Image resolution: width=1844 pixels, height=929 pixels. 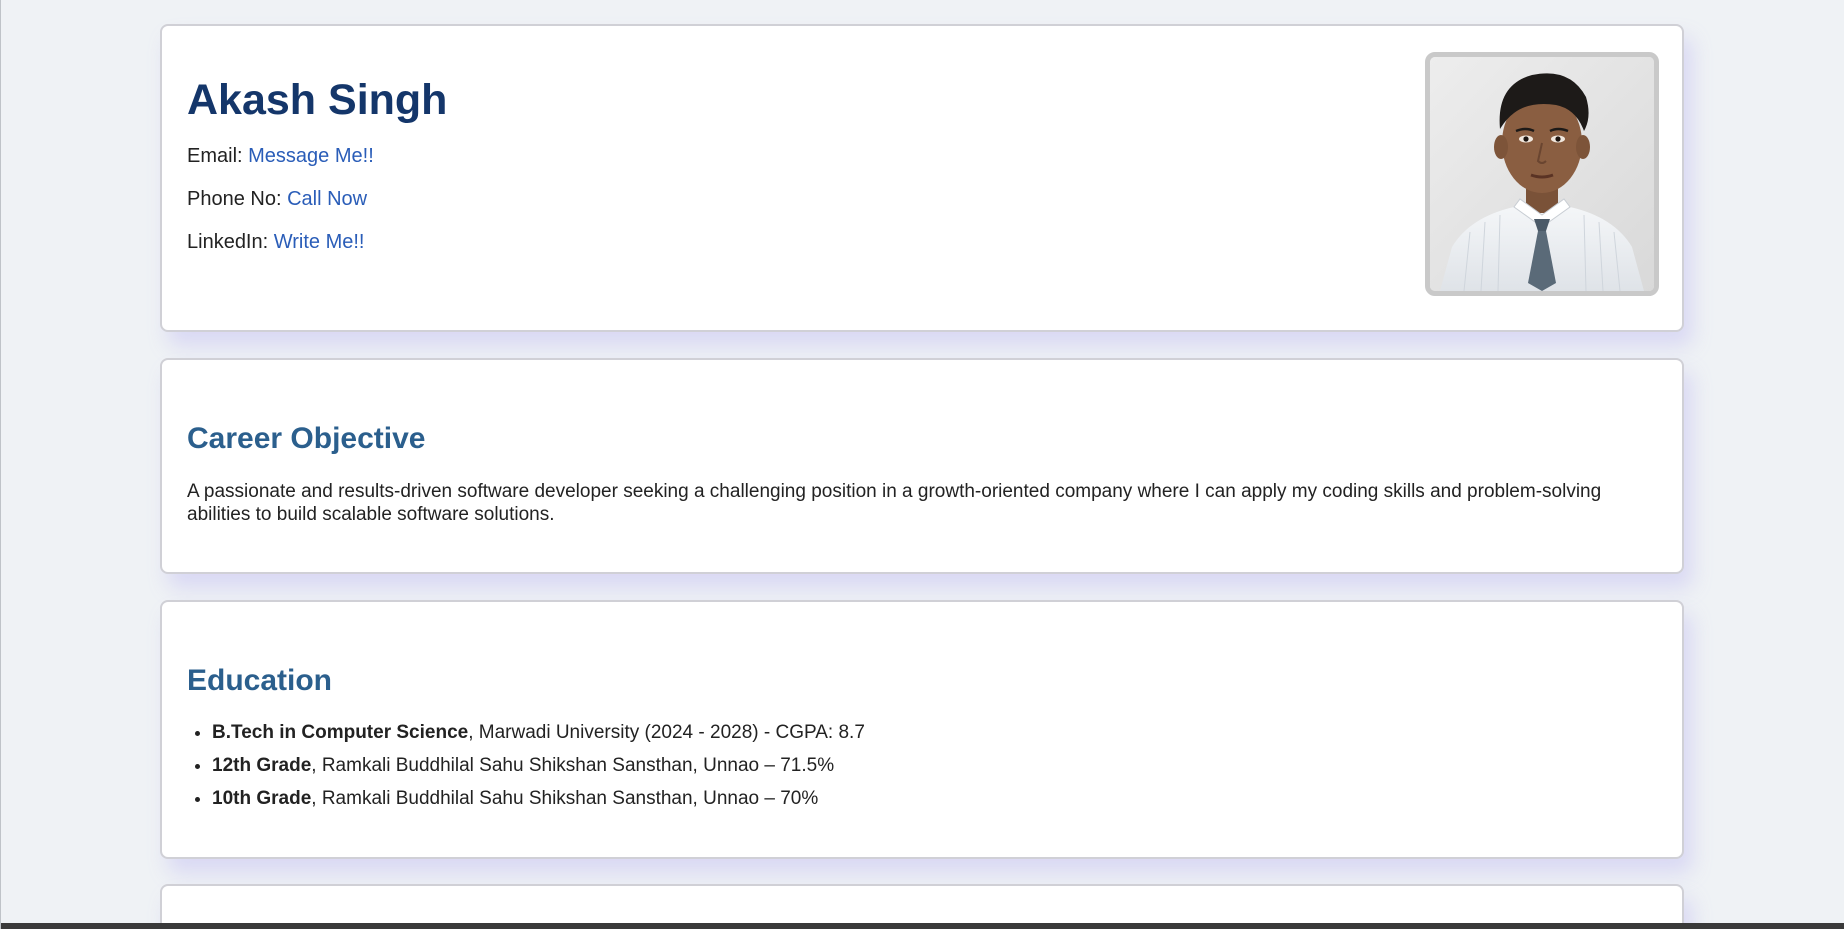 I want to click on contact-linkedin: LinkedIn: Write Me!!, so click(x=276, y=242).